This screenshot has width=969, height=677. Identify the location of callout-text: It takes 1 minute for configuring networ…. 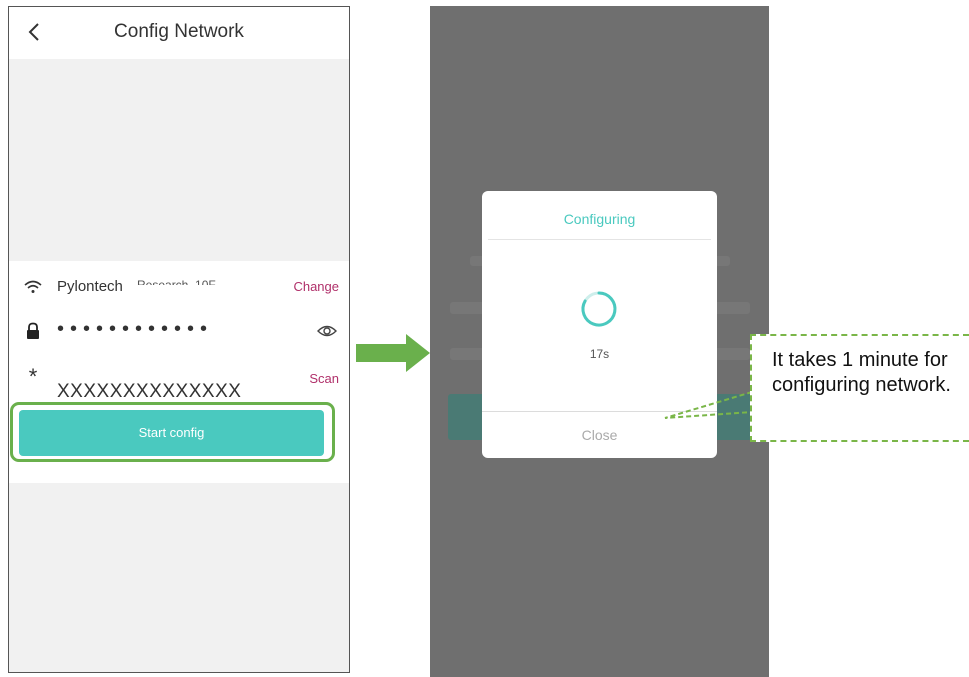
(861, 372).